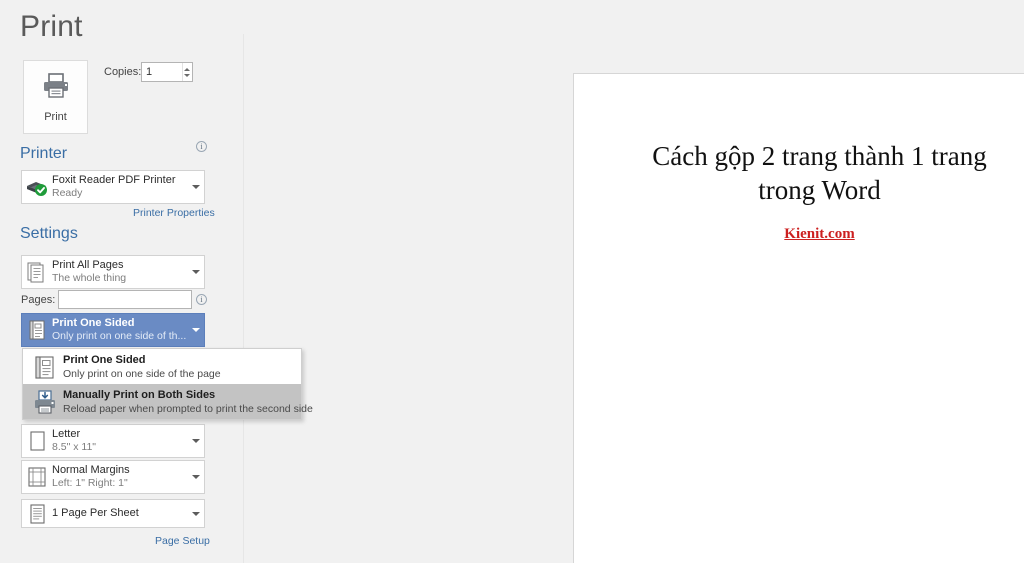 The width and height of the screenshot is (1024, 563). What do you see at coordinates (37, 514) in the screenshot?
I see `pages-per-sheet-icon` at bounding box center [37, 514].